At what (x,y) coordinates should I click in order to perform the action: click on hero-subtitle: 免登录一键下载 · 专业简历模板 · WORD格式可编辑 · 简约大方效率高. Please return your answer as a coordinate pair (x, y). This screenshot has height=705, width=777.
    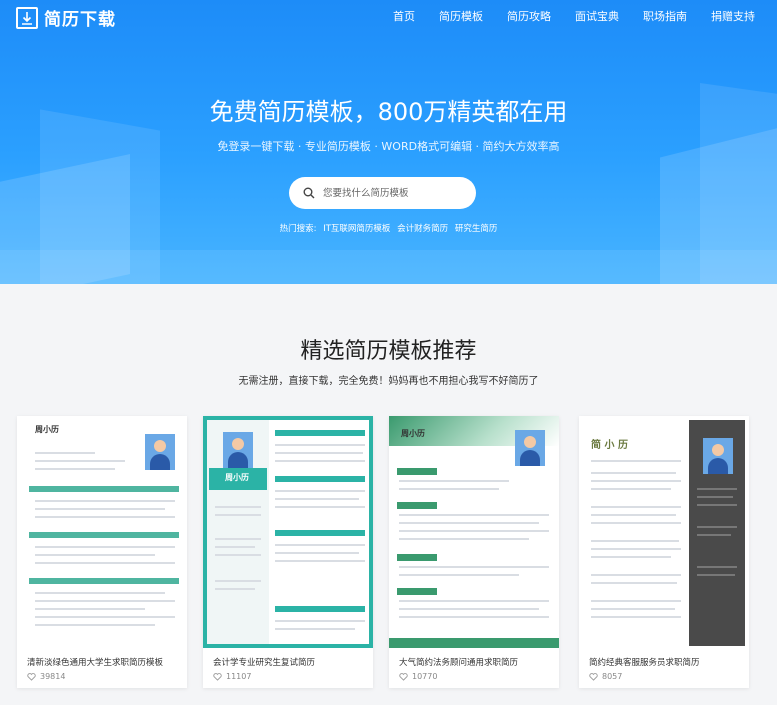
    Looking at the image, I should click on (388, 146).